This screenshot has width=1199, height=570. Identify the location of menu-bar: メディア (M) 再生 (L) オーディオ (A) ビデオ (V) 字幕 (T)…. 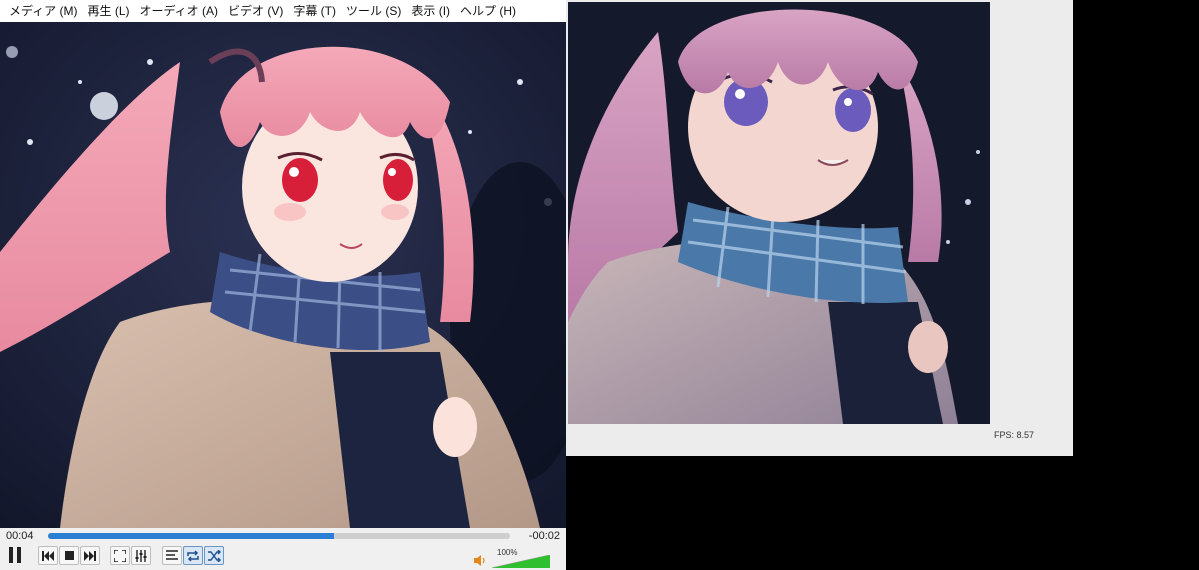
(283, 11).